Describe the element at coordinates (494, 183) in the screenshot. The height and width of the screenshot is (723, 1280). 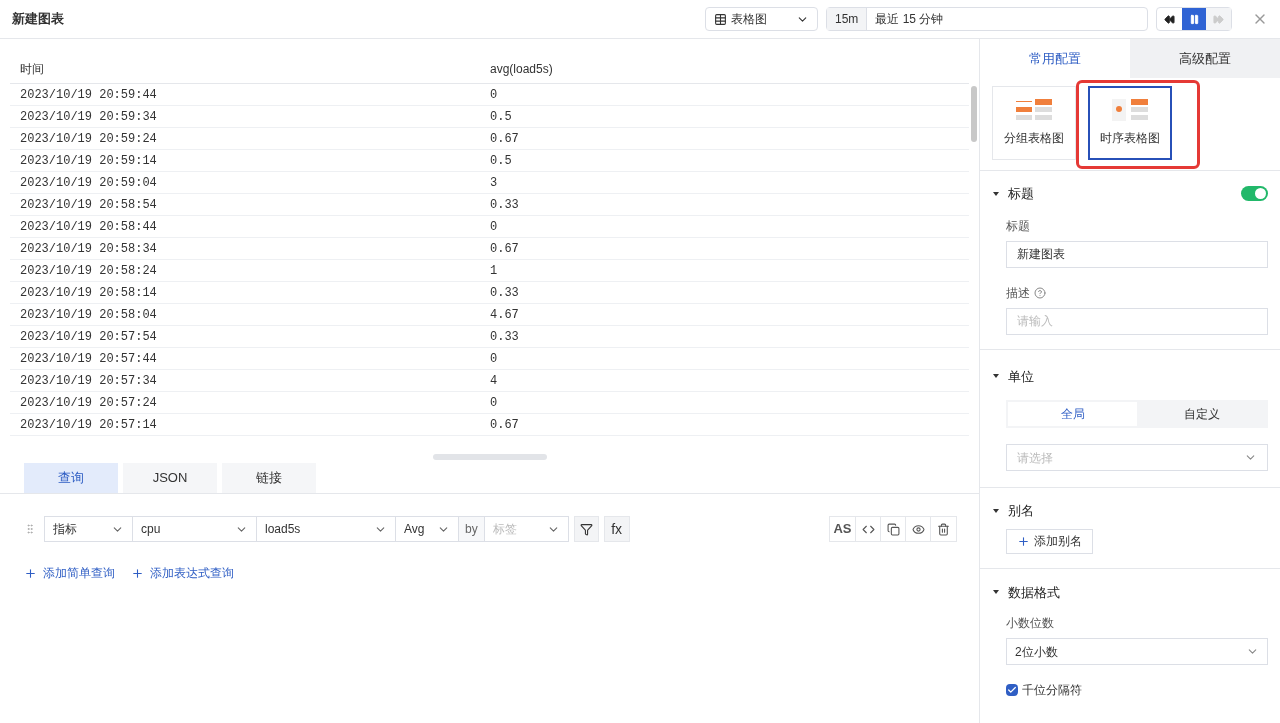
I see `table-cell-text: 3` at that location.